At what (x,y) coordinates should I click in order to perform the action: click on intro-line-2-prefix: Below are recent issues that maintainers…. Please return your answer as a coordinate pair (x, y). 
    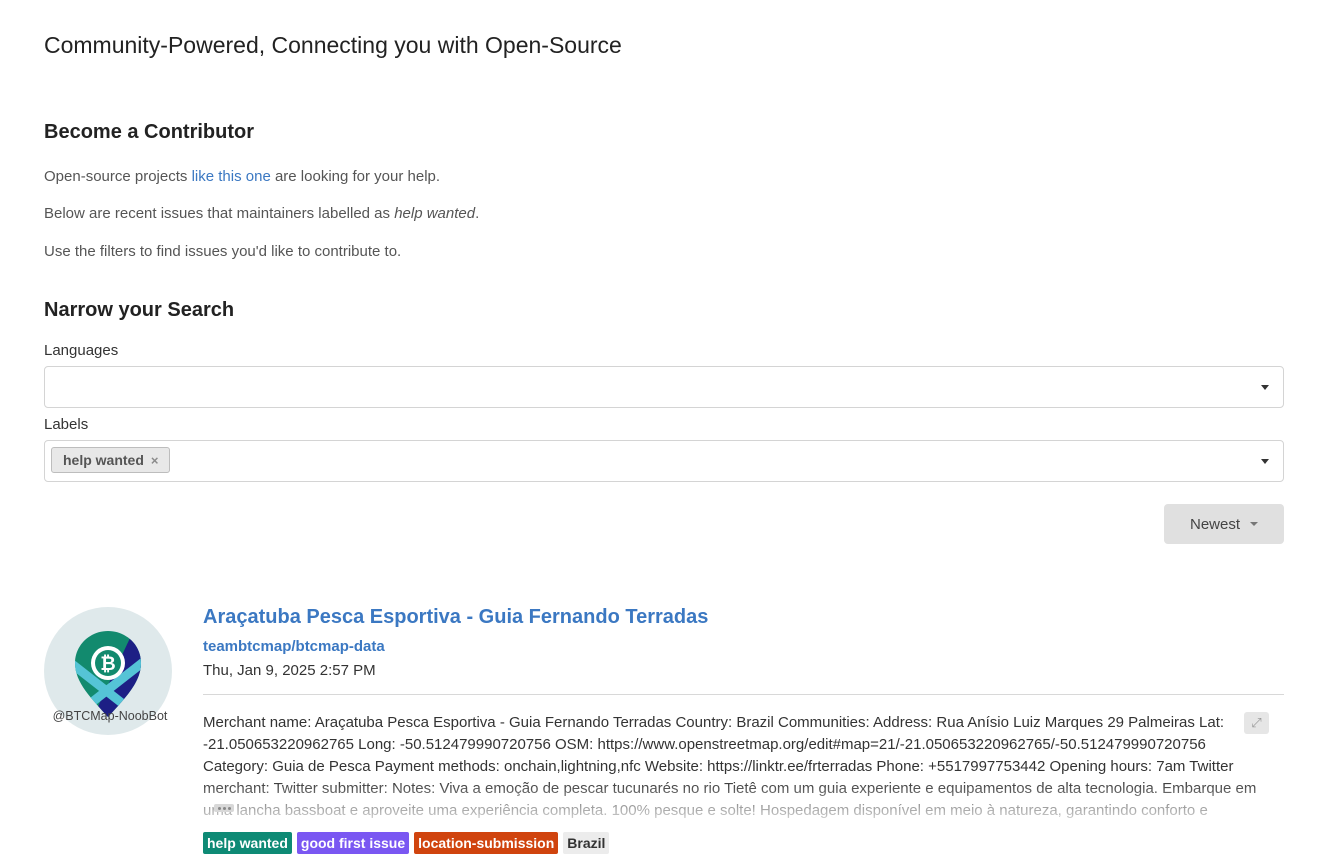
    Looking at the image, I should click on (219, 213).